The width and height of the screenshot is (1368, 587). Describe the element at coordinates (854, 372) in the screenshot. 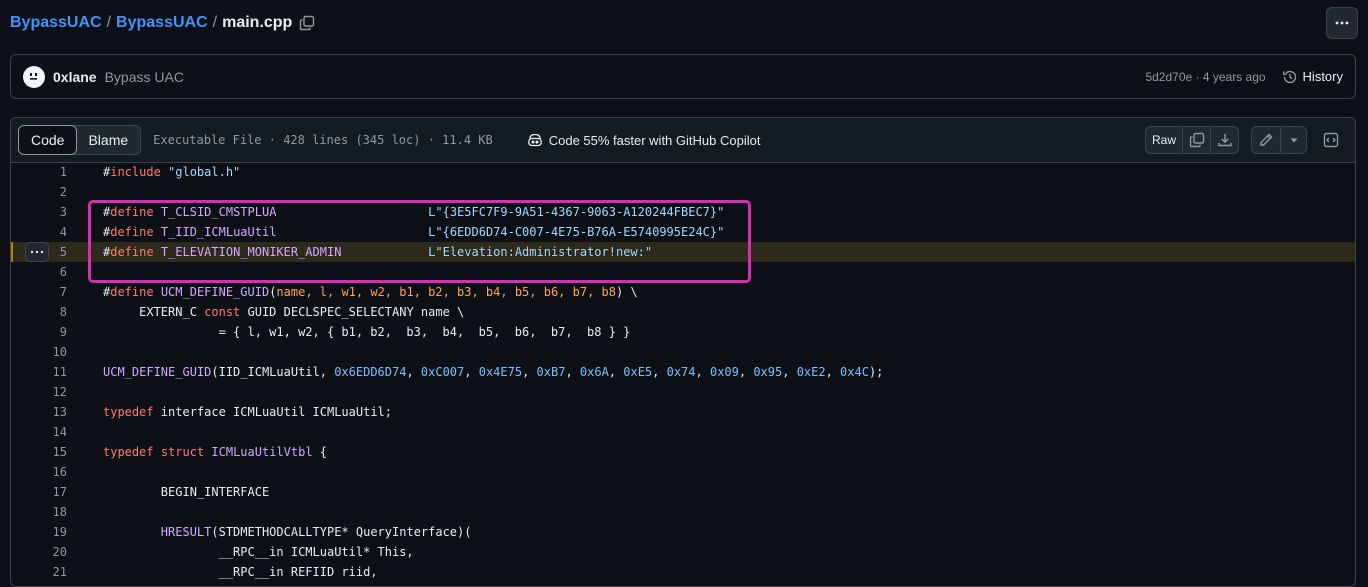

I see `code-token: 0x4C` at that location.